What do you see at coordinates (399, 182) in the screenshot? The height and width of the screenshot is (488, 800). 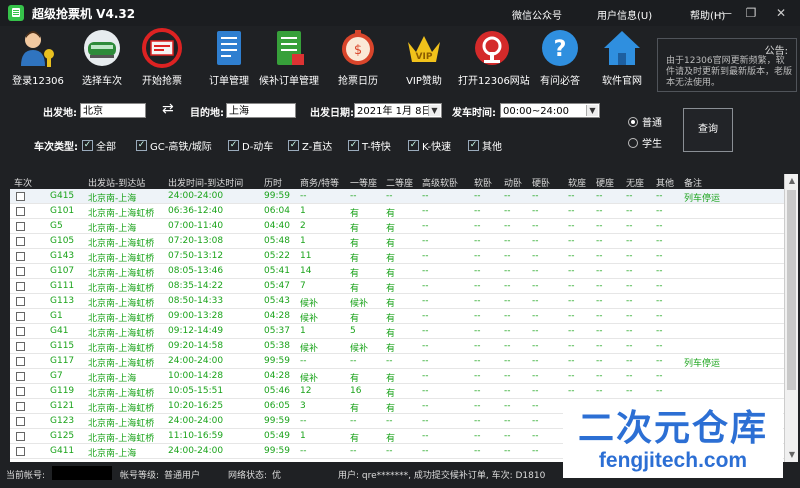 I see `column-header: 二等座` at bounding box center [399, 182].